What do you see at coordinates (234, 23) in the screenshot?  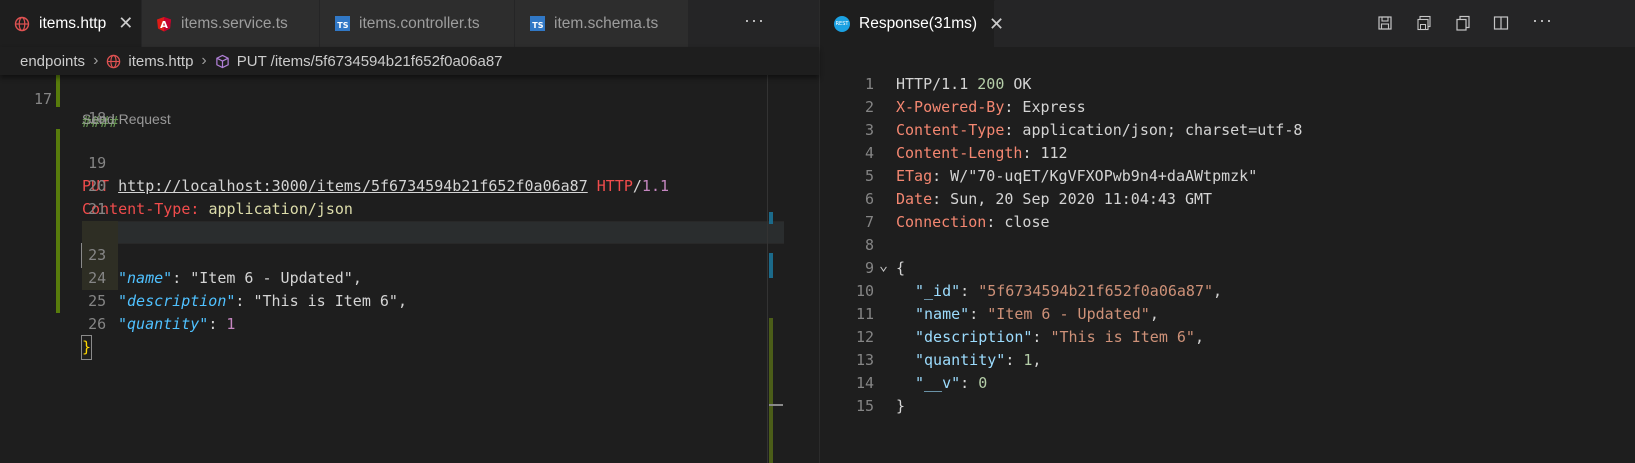 I see `tab-label: items.service.ts` at bounding box center [234, 23].